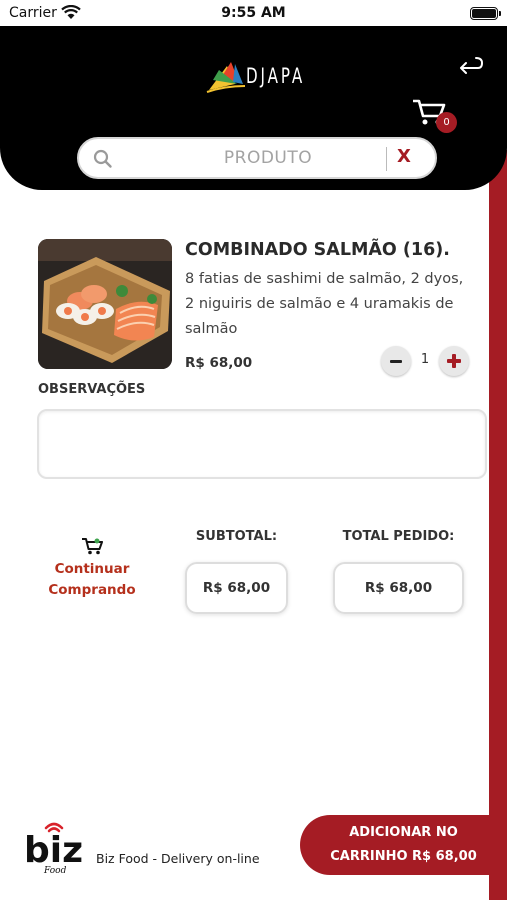 This screenshot has height=900, width=507. I want to click on subtotal-value: R$ 68,00, so click(236, 588).